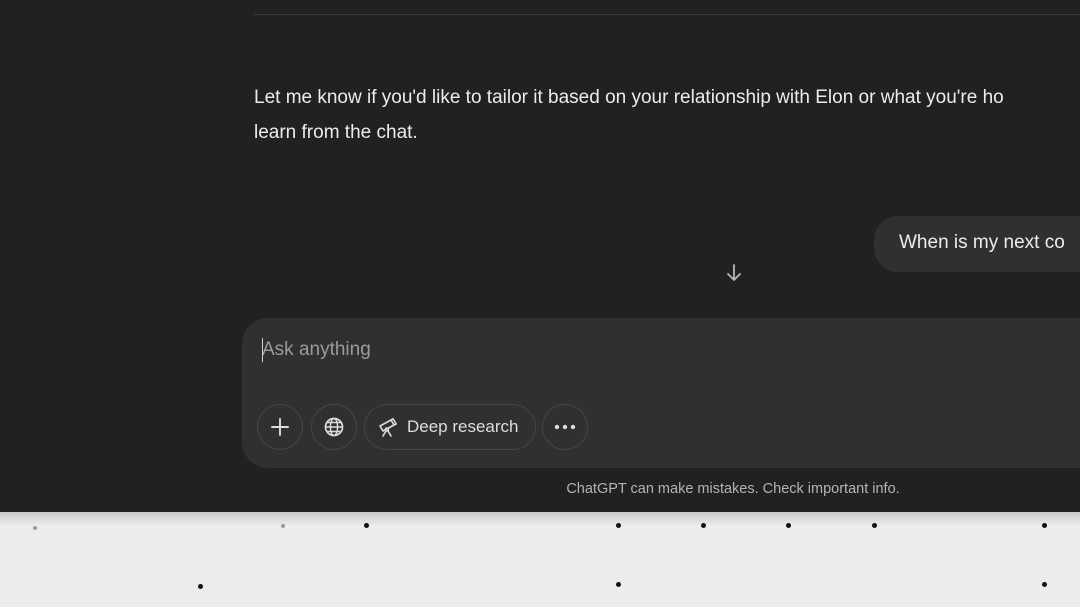 Image resolution: width=1080 pixels, height=607 pixels. I want to click on ellipsis-icon, so click(565, 427).